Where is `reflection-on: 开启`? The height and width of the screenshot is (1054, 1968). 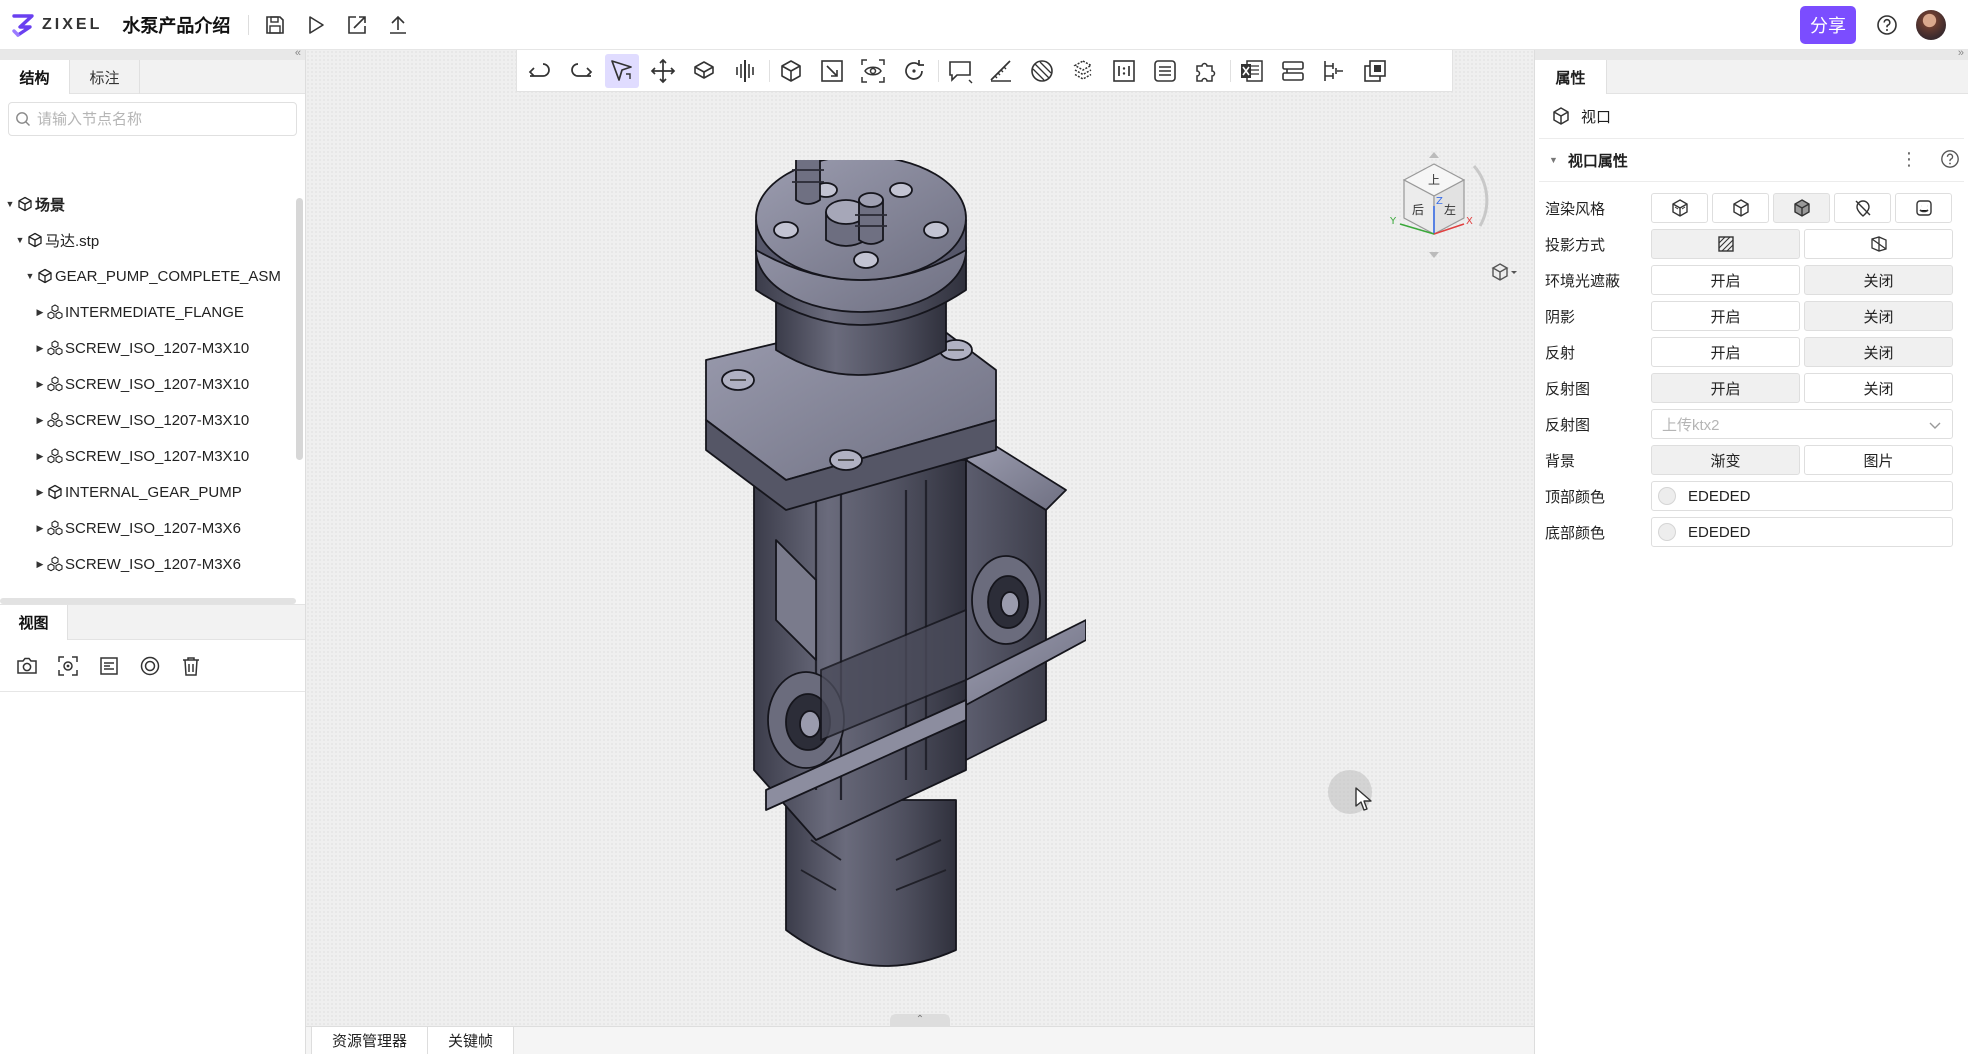
reflection-on: 开启 is located at coordinates (1725, 352).